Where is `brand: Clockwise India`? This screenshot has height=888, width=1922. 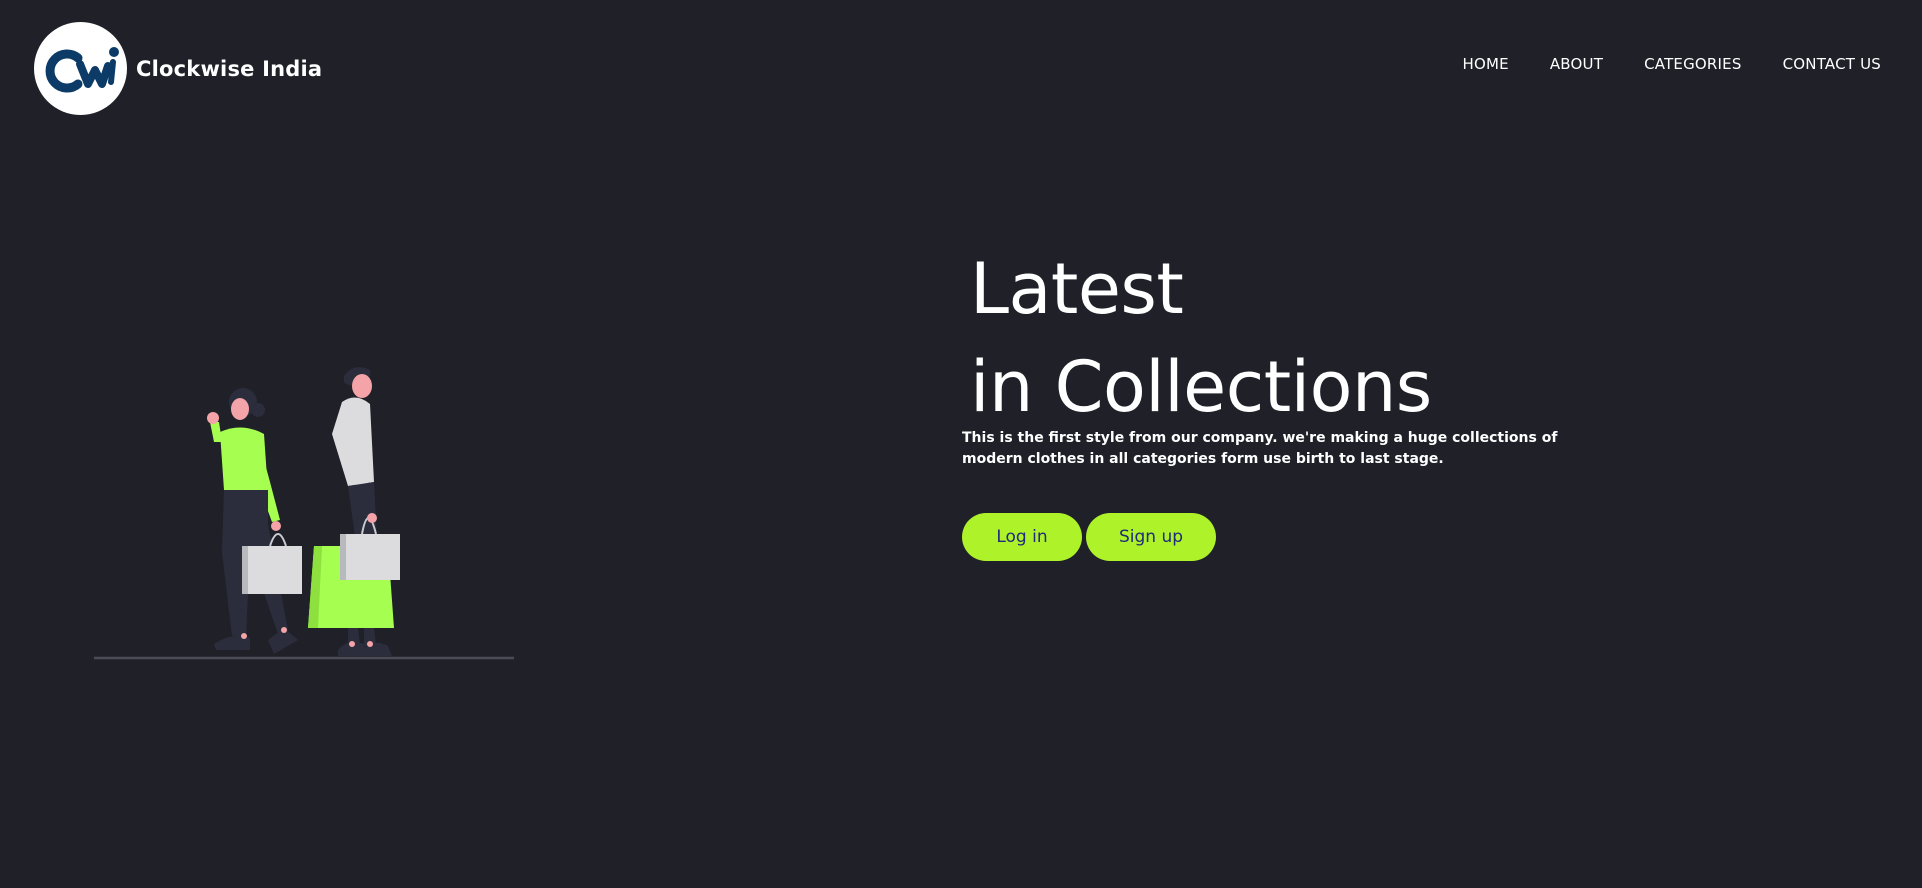 brand: Clockwise India is located at coordinates (178, 68).